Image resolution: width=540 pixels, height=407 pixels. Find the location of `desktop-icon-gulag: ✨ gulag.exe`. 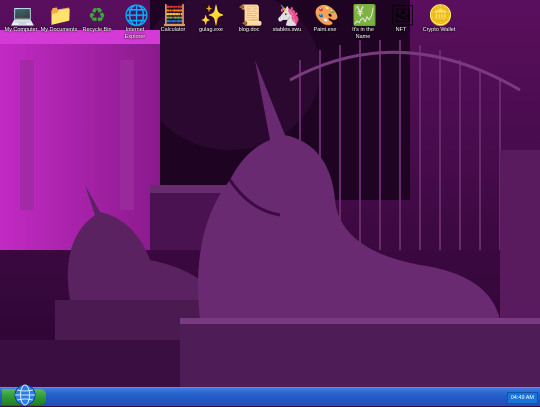

desktop-icon-gulag: ✨ gulag.exe is located at coordinates (211, 19).